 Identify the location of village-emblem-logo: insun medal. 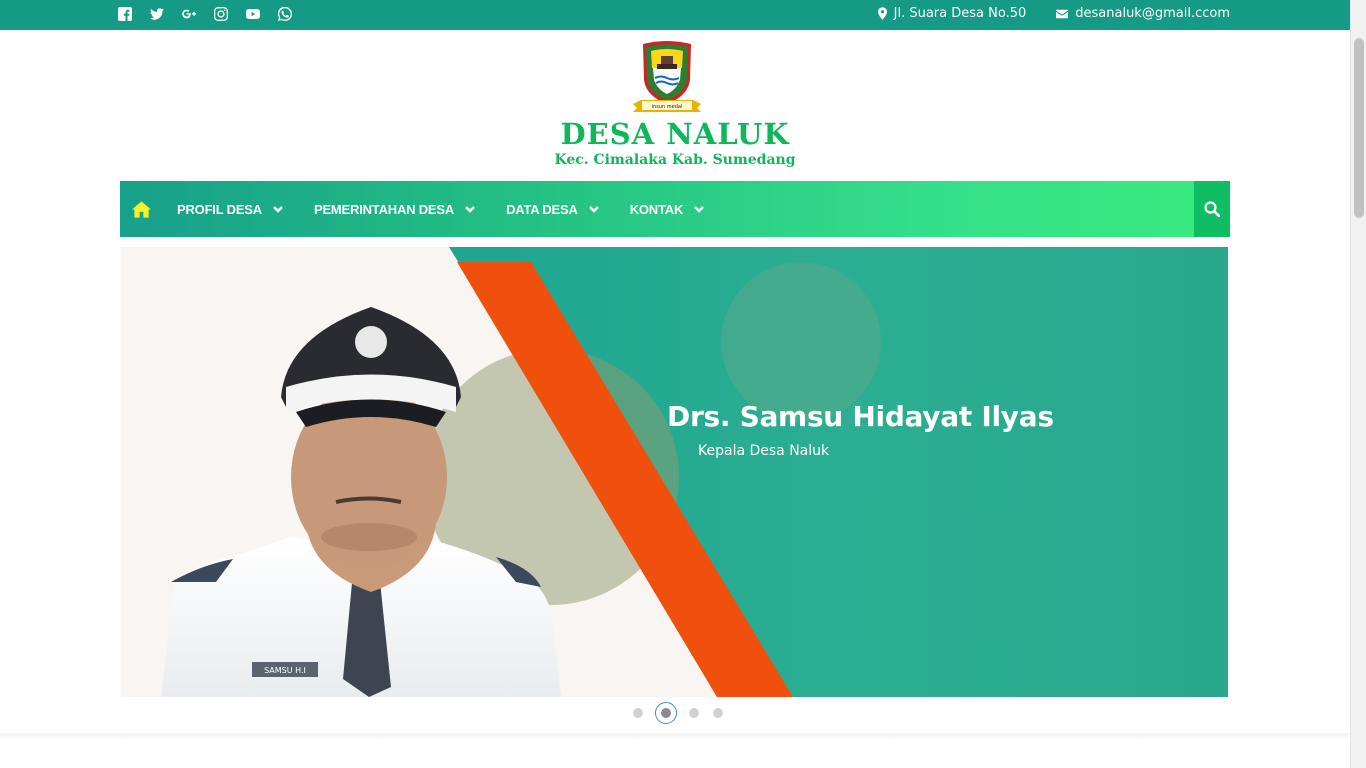
(667, 78).